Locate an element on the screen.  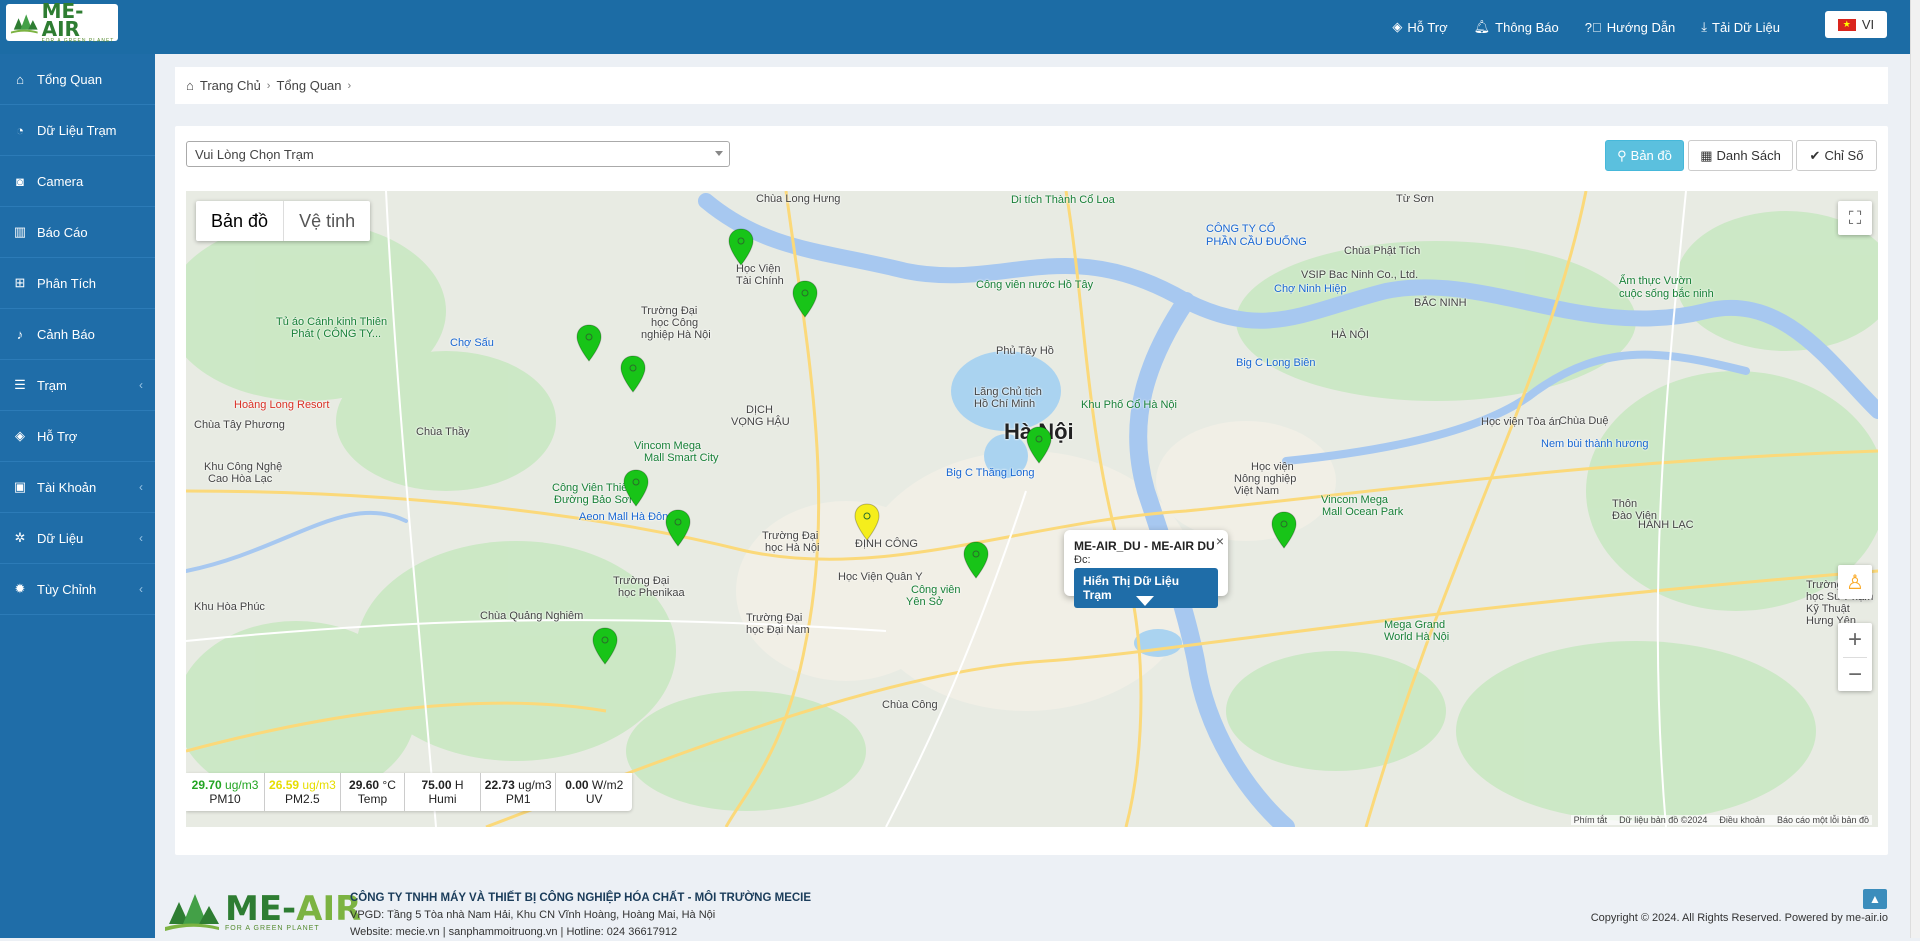
map-place-label: VSIP Bac Ninh Co., Ltd. is located at coordinates (1360, 275).